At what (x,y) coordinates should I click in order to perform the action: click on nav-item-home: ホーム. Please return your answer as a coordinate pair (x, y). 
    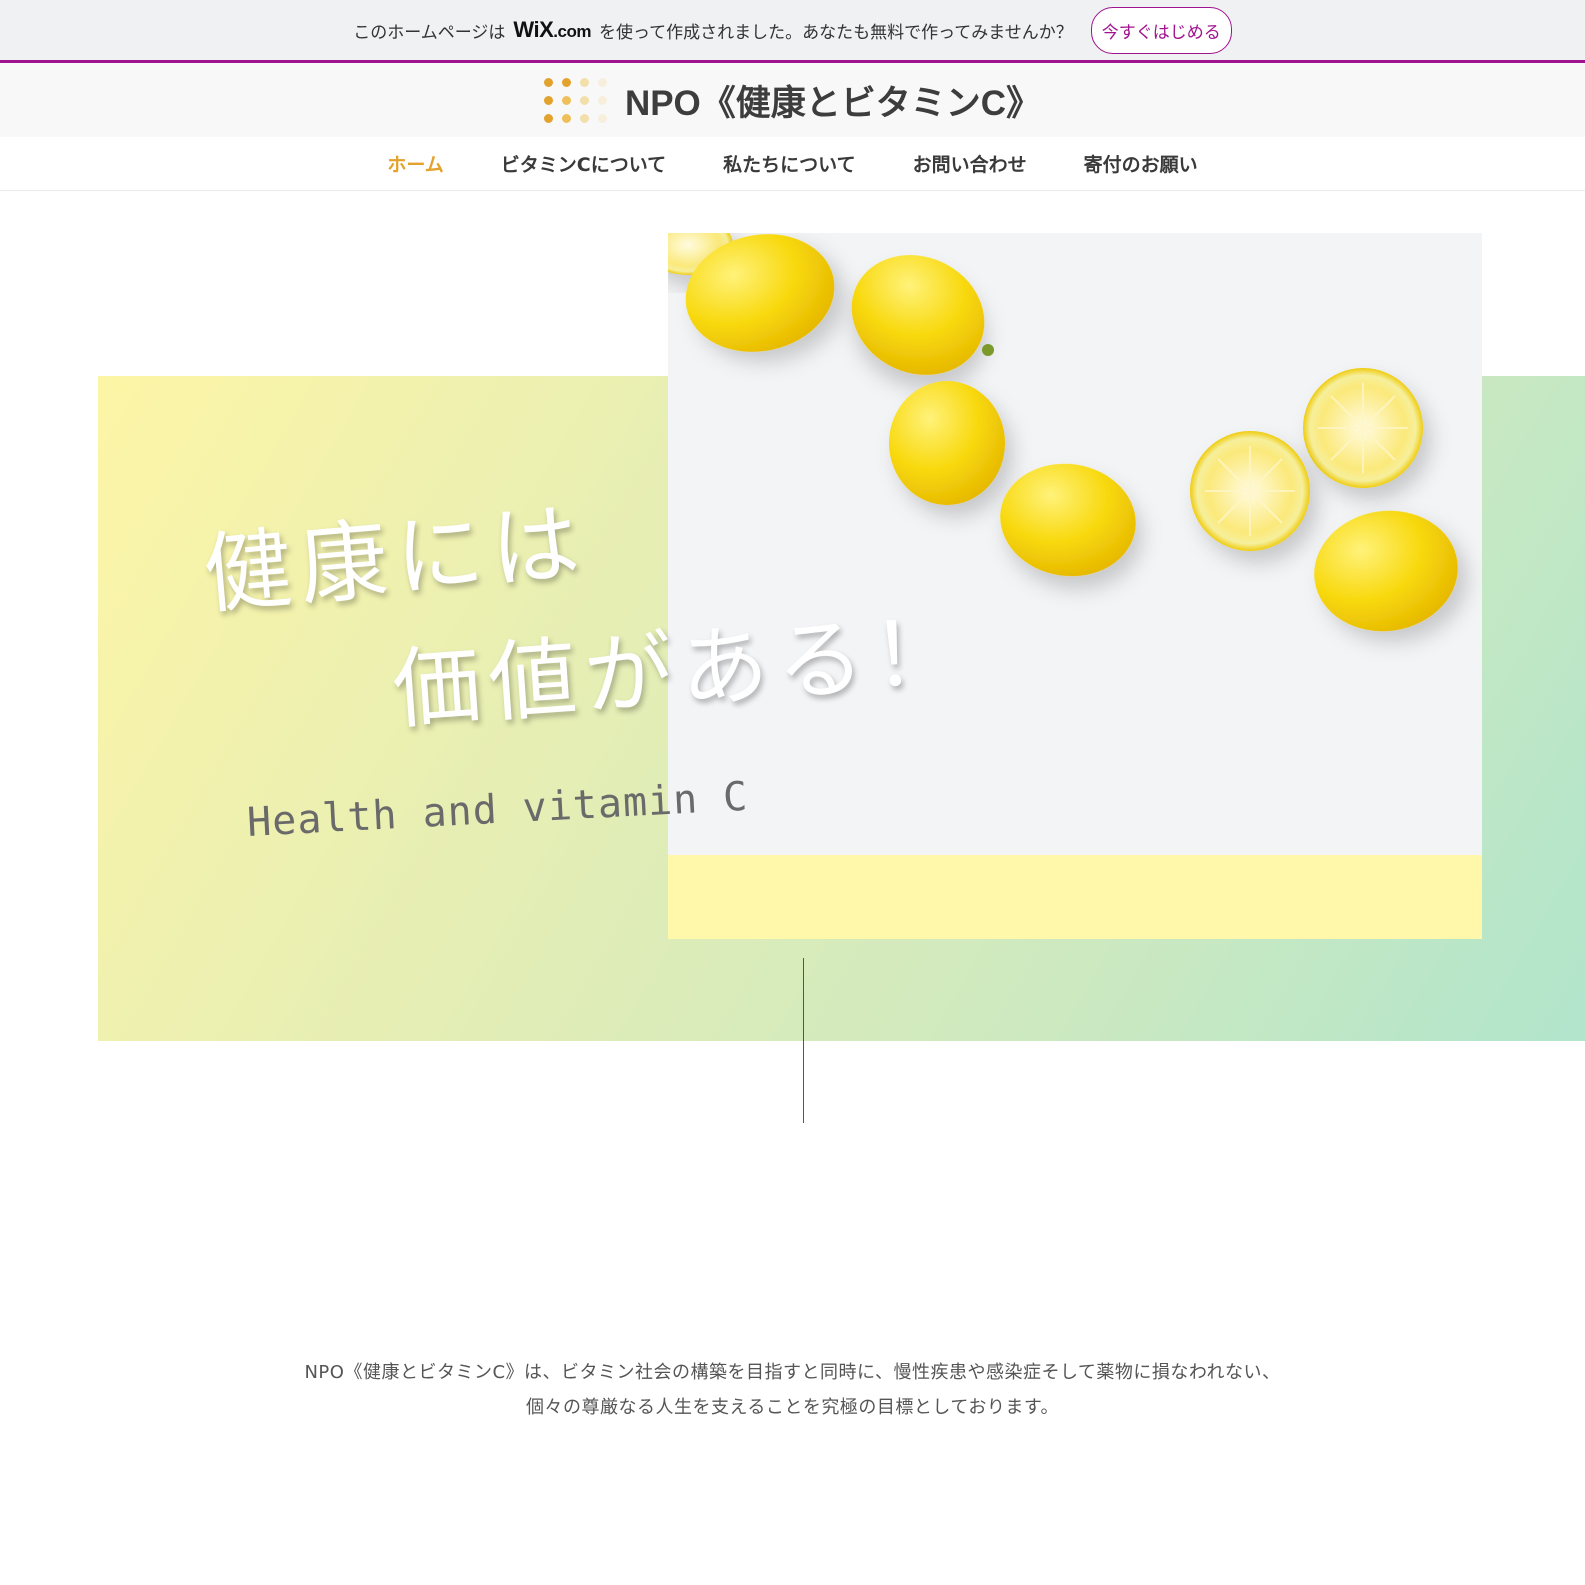
    Looking at the image, I should click on (415, 163).